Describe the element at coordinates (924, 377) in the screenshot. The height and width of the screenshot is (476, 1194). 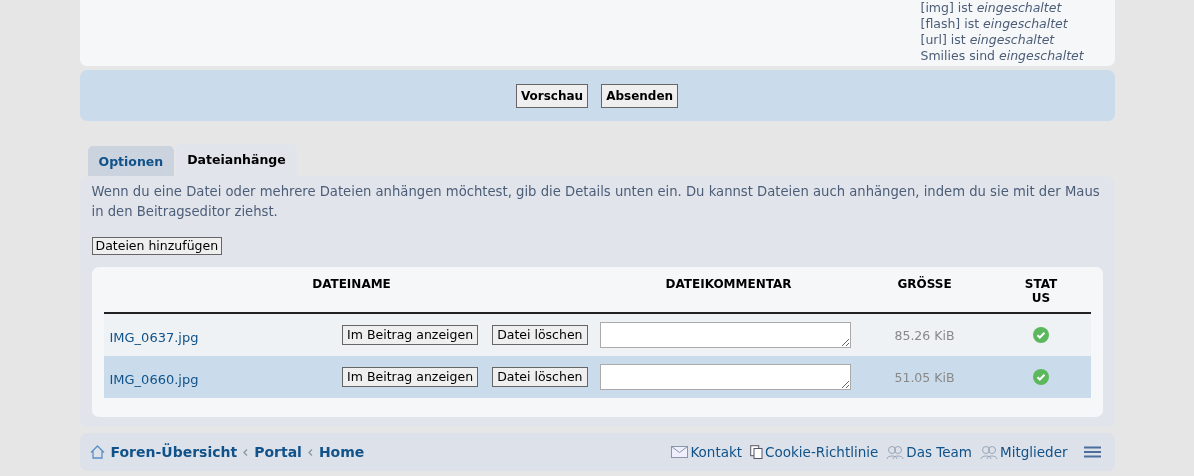
I see `file-size: 51.05 KiB` at that location.